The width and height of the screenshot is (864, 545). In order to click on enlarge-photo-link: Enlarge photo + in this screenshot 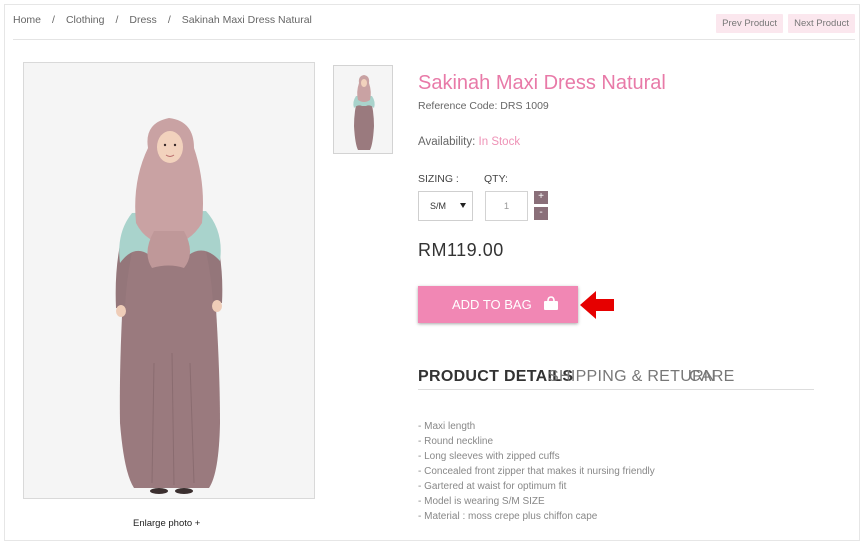, I will do `click(166, 523)`.